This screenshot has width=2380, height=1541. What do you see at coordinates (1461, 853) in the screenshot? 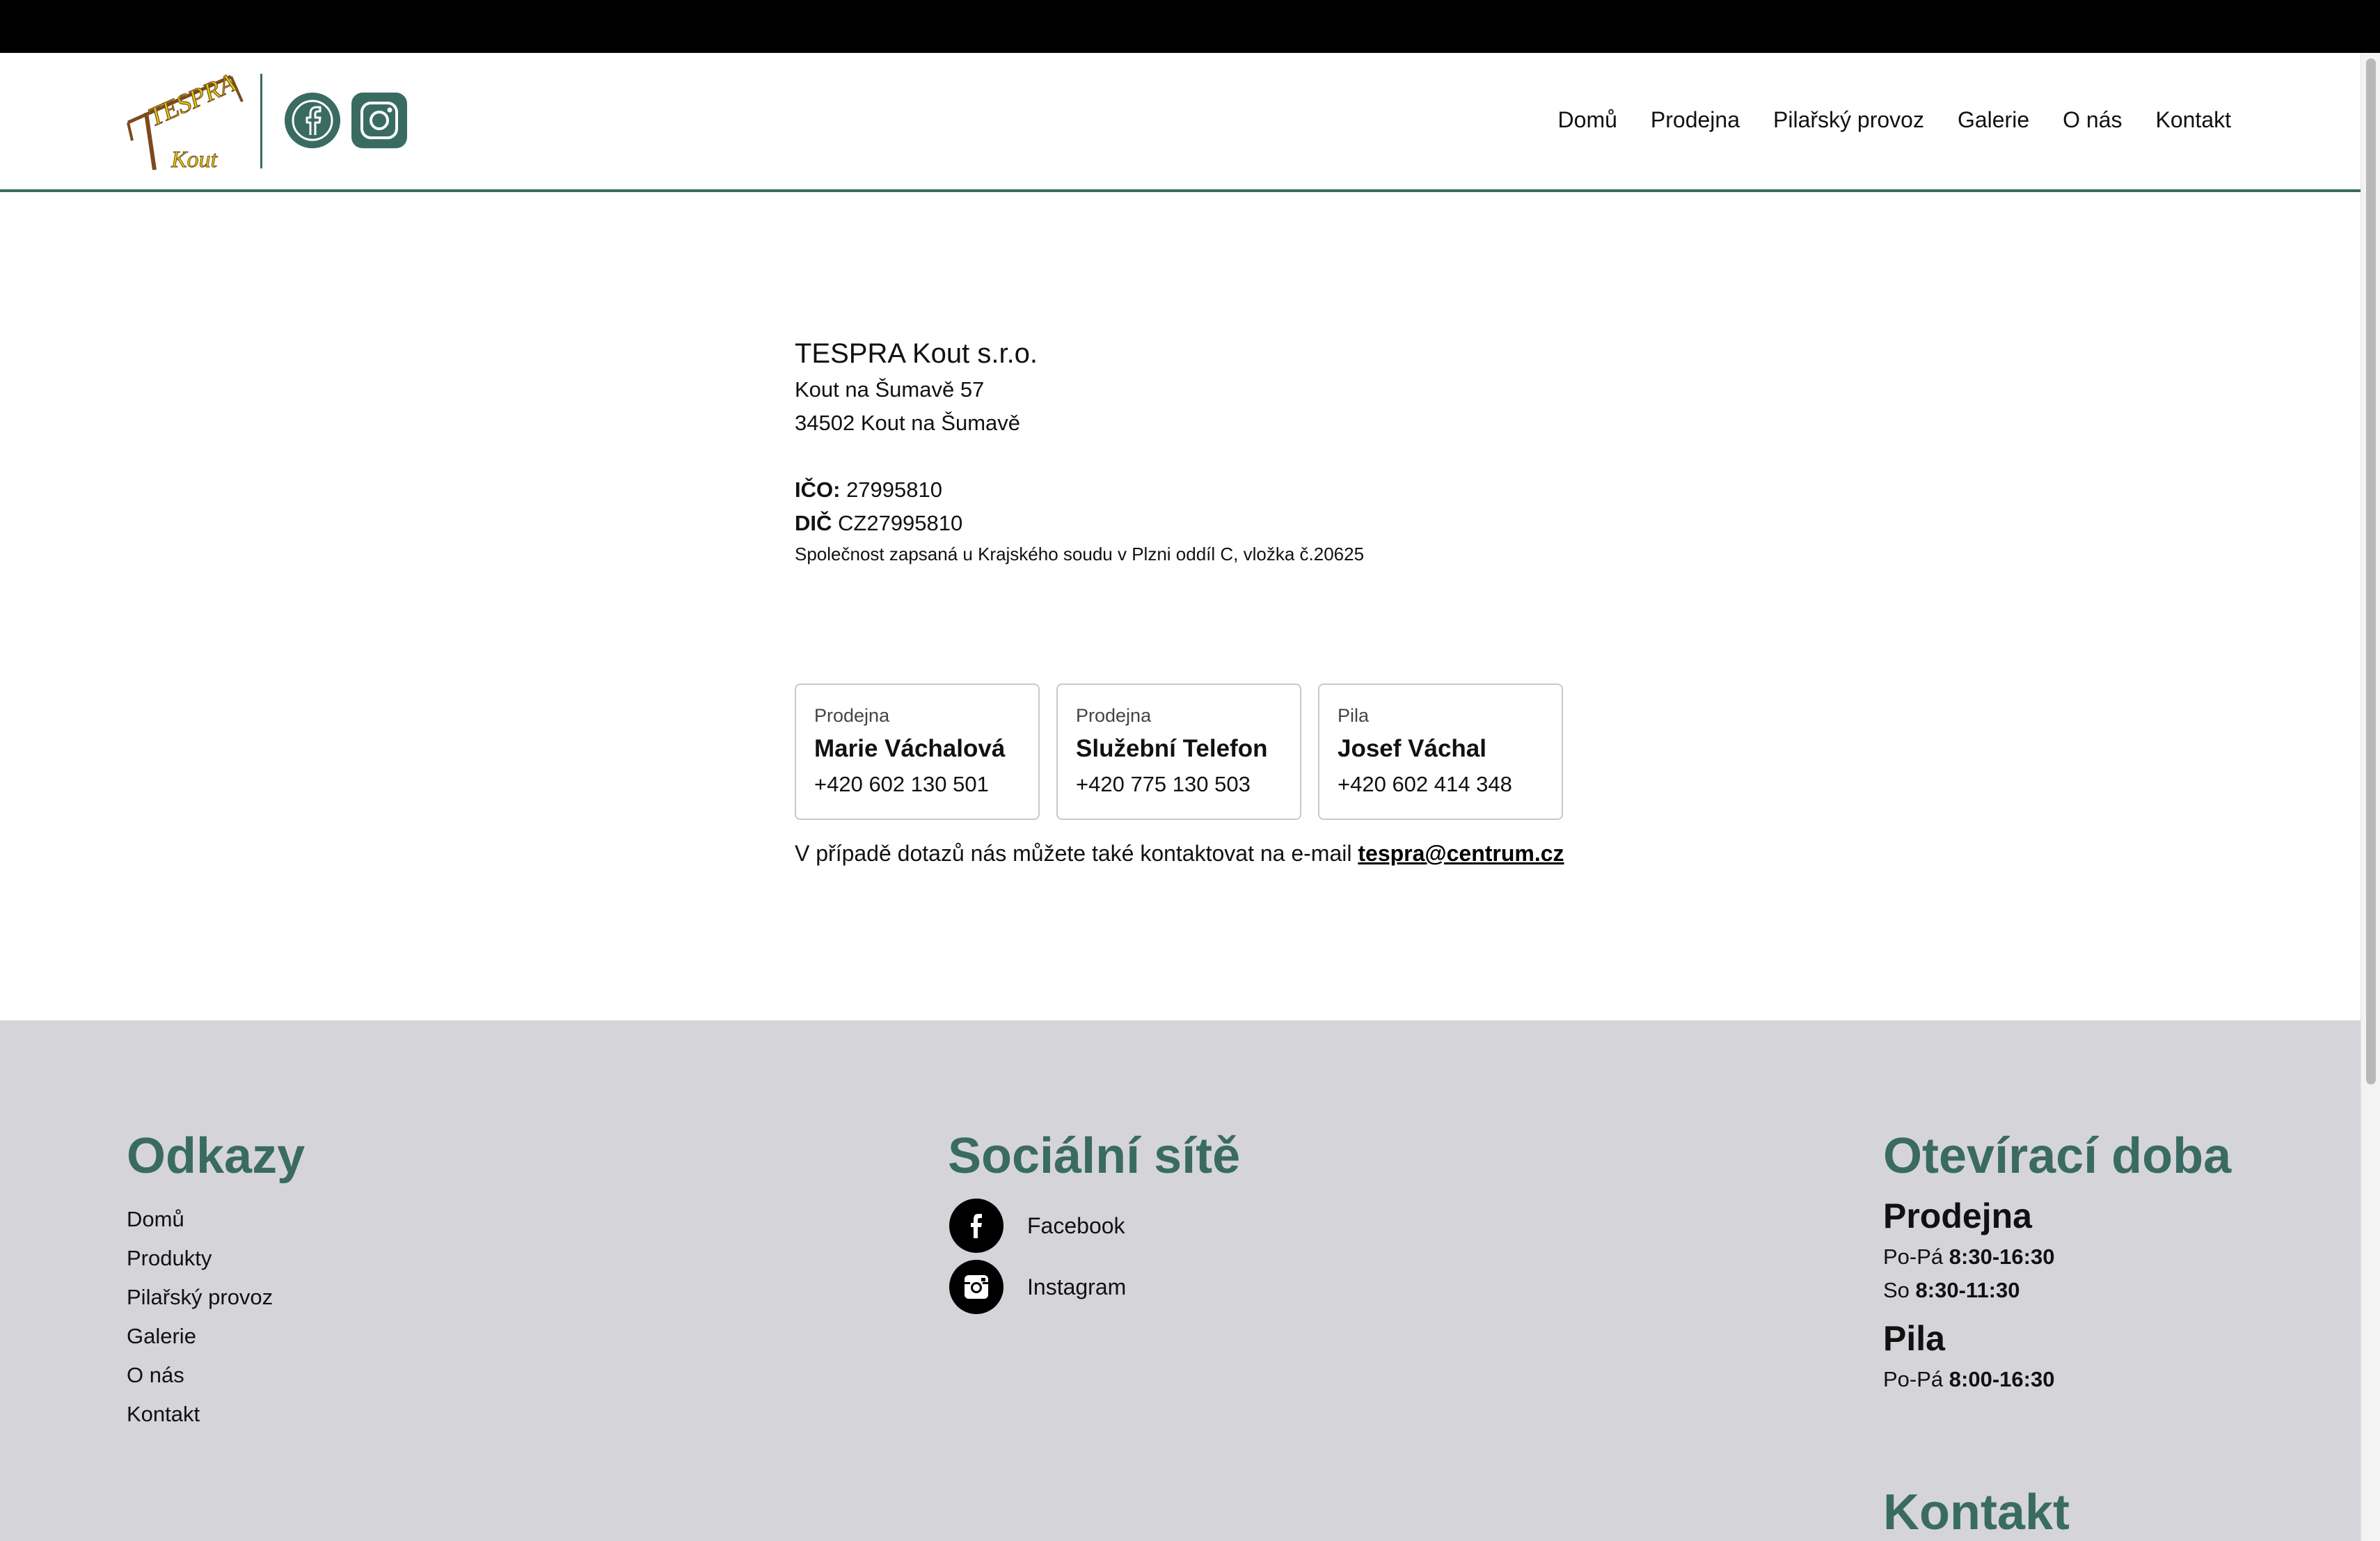
I see `email-link: tespra@centrum.cz` at bounding box center [1461, 853].